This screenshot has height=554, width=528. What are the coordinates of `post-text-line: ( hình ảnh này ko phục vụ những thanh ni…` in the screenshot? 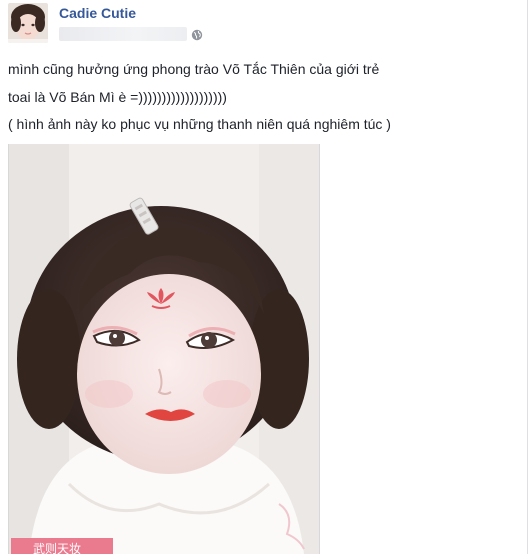 It's located at (199, 124).